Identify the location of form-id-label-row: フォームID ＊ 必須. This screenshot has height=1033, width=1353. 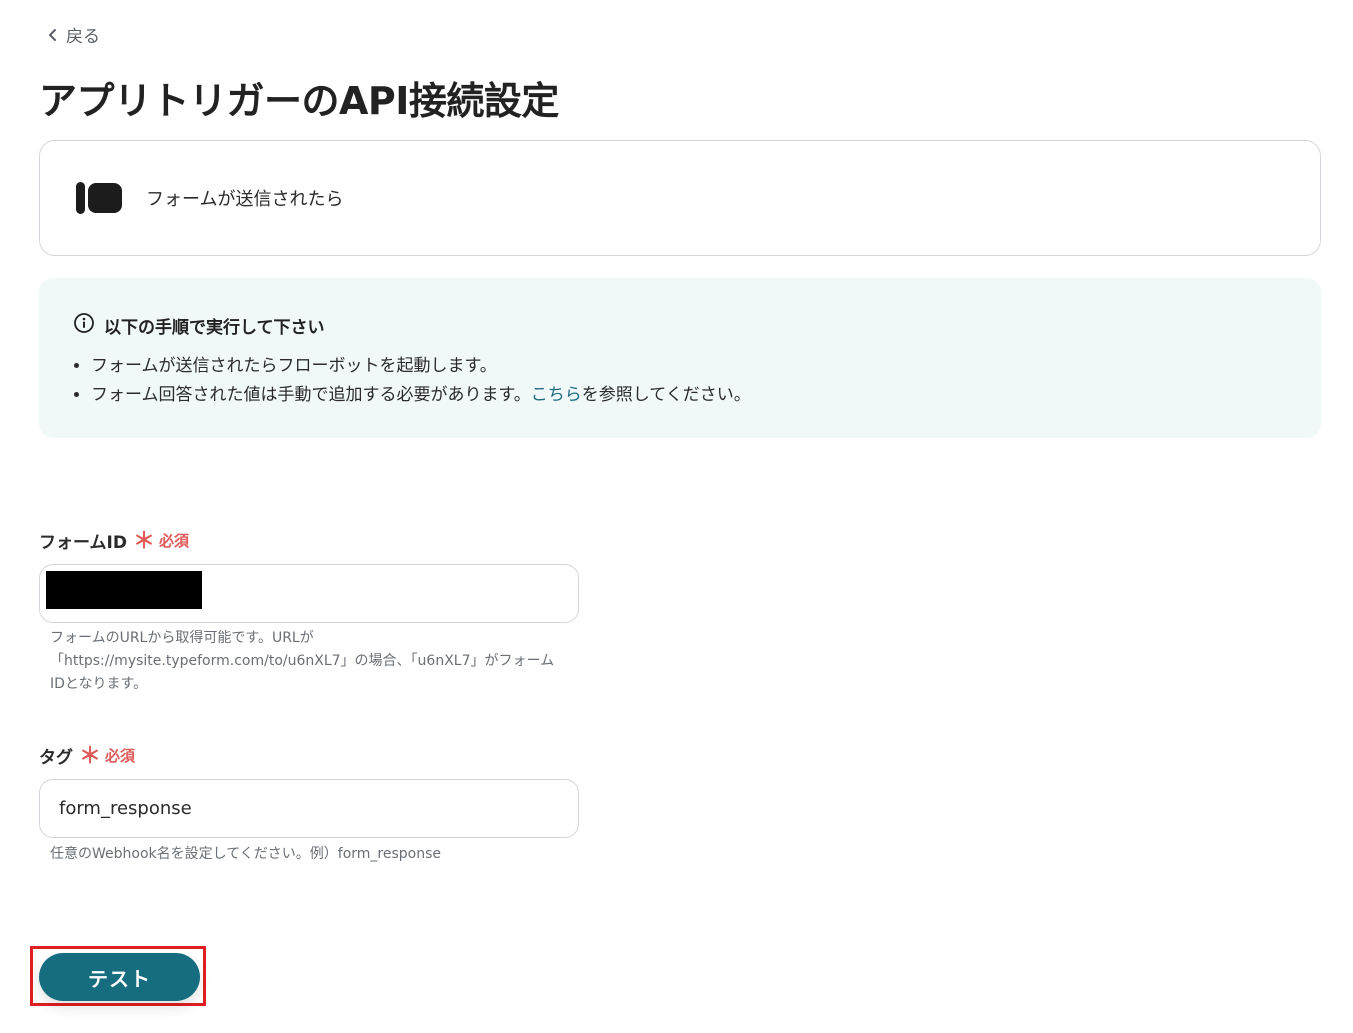
(114, 540).